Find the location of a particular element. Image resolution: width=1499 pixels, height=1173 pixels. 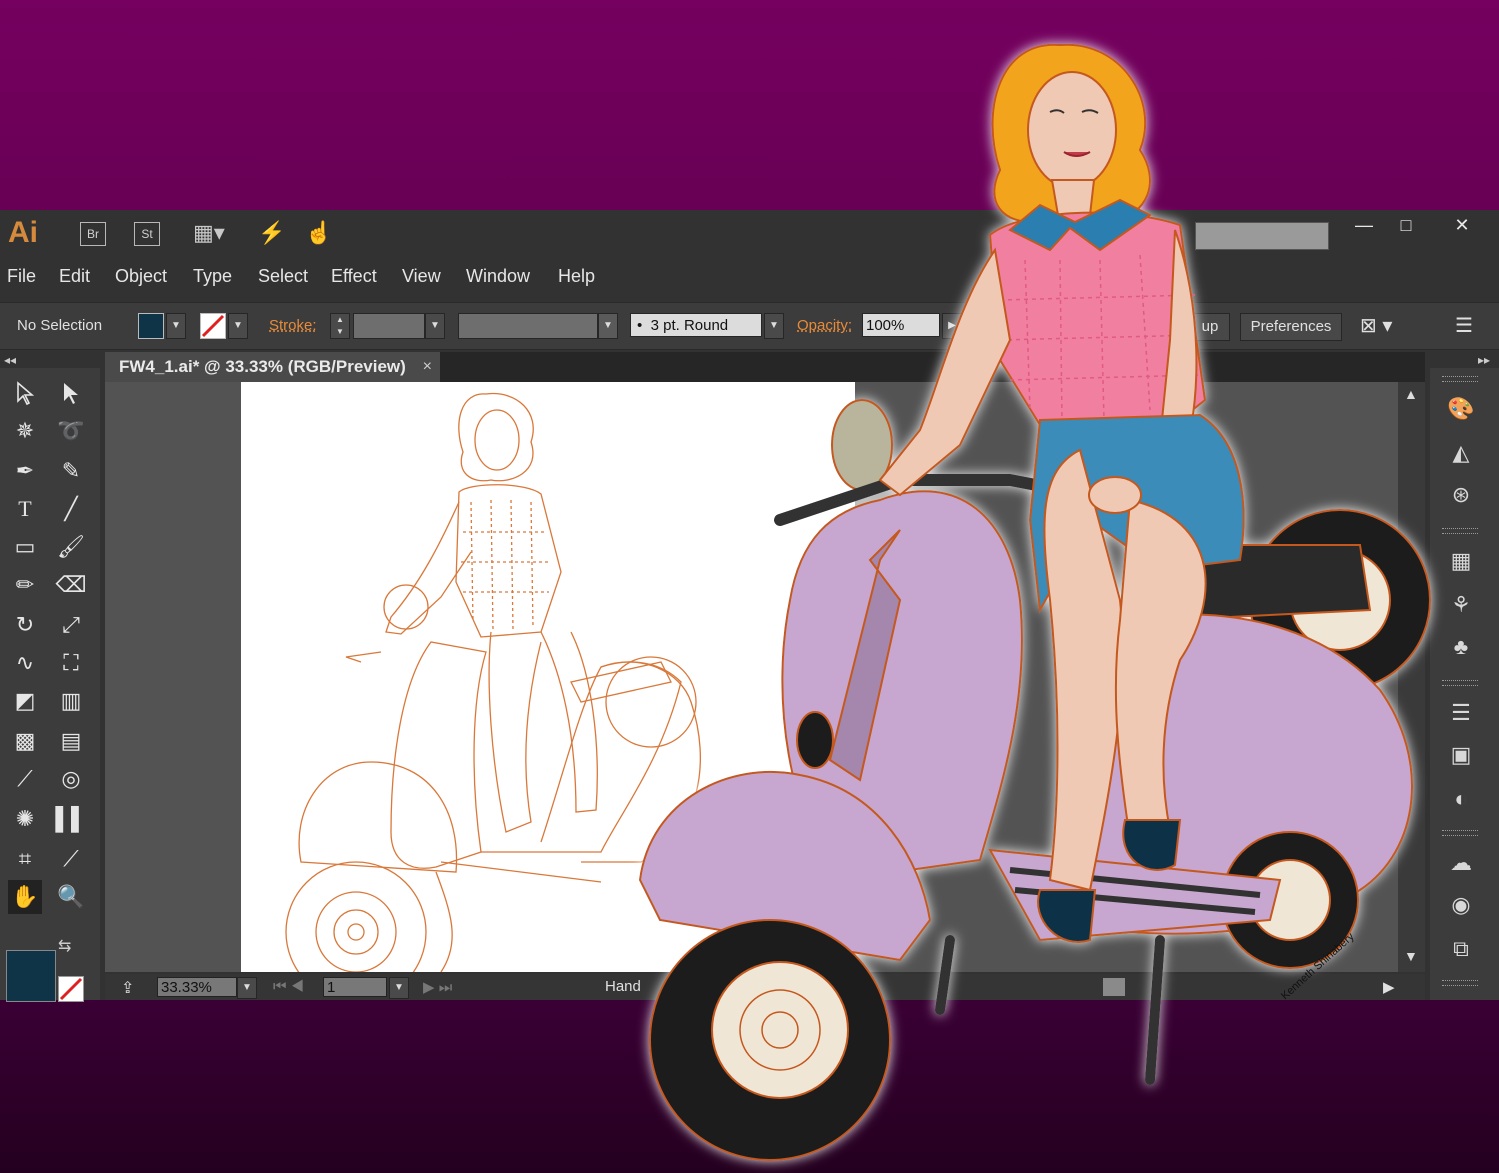

menu-type: Type is located at coordinates (212, 276).